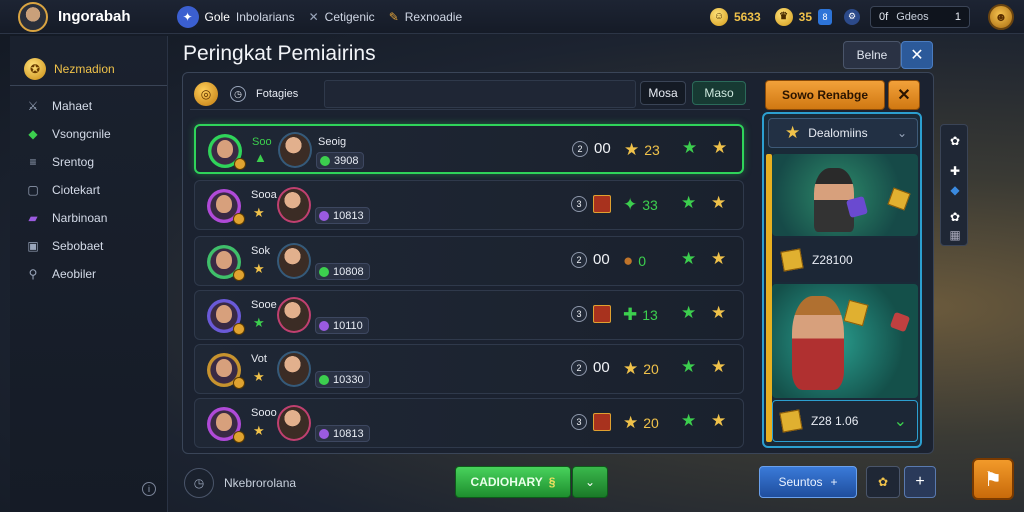 The image size is (1024, 512). Describe the element at coordinates (845, 421) in the screenshot. I see `reward-value-2: Z28 1.06 ⌄` at that location.